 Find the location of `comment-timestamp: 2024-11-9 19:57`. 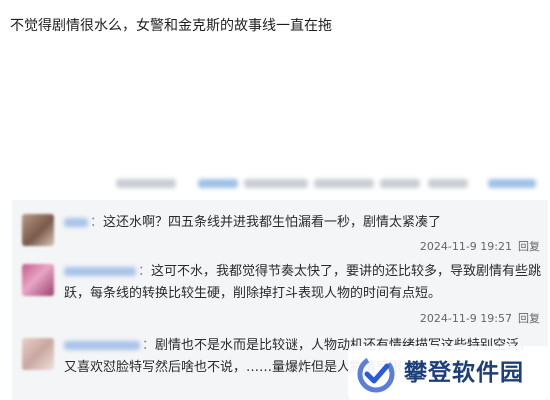

comment-timestamp: 2024-11-9 19:57 is located at coordinates (465, 318).